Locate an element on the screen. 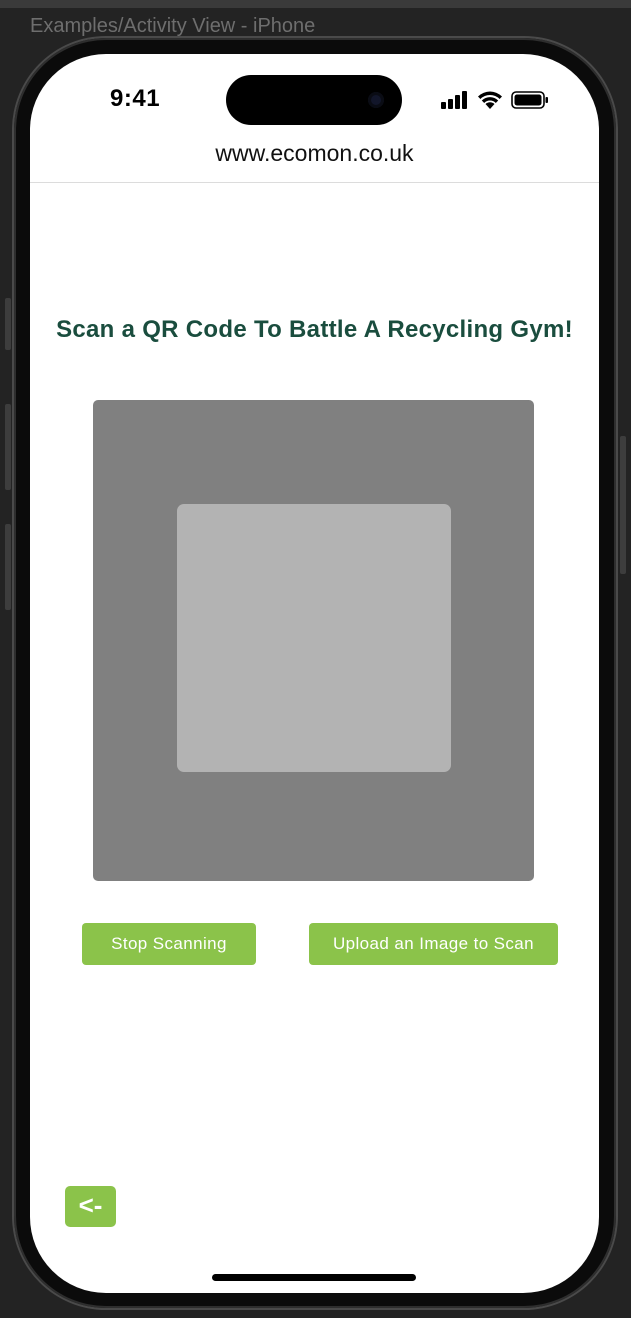 The height and width of the screenshot is (1318, 631). qr-scan-region is located at coordinates (314, 638).